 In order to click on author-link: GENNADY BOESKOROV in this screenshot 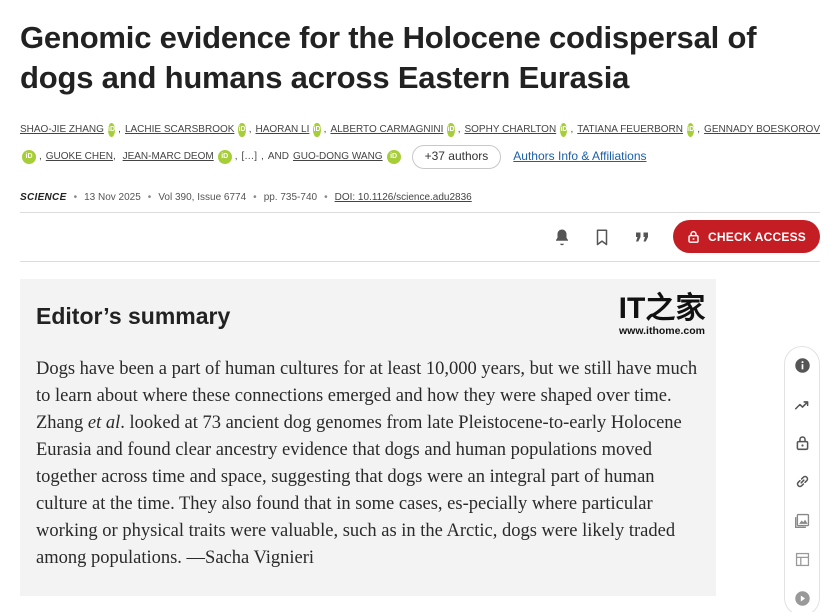, I will do `click(762, 129)`.